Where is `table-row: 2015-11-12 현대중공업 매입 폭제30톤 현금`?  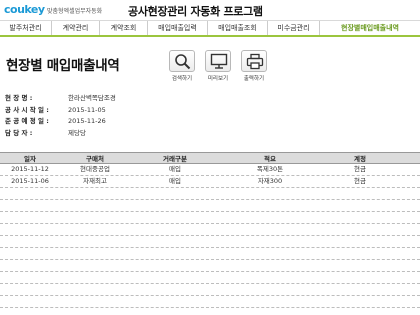 table-row: 2015-11-12 현대중공업 매입 폭제30톤 현금 is located at coordinates (210, 170).